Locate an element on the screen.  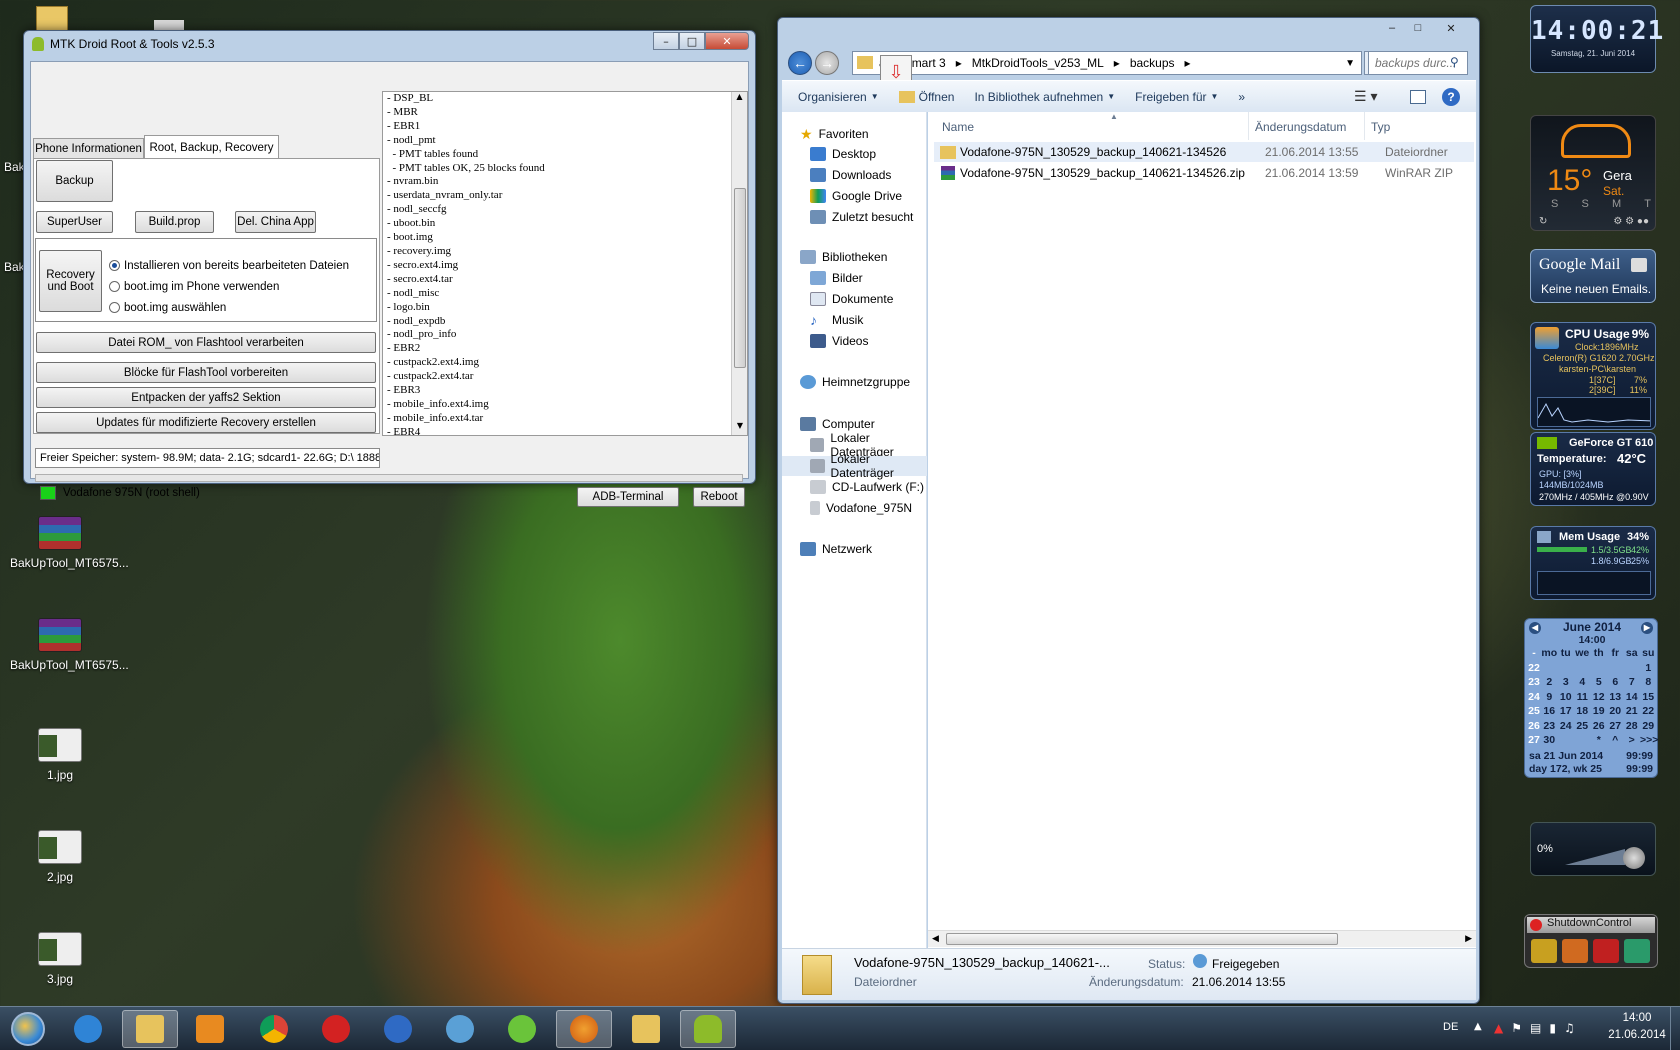
nav-desktop: Desktop is located at coordinates (843, 154).